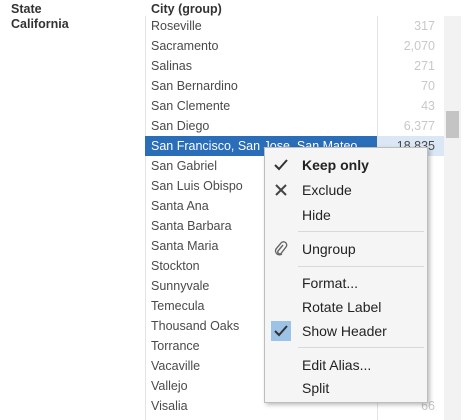  I want to click on city-cell: Thousand Oaks, so click(195, 326).